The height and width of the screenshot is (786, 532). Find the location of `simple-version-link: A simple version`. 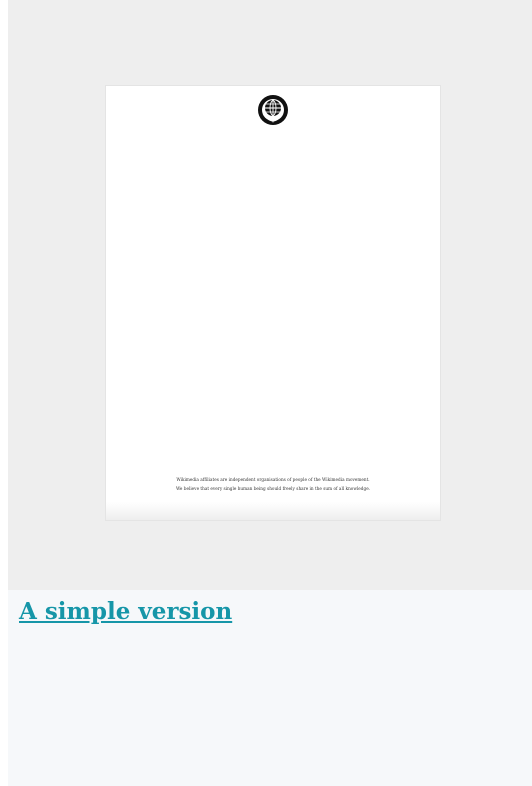

simple-version-link: A simple version is located at coordinates (125, 612).